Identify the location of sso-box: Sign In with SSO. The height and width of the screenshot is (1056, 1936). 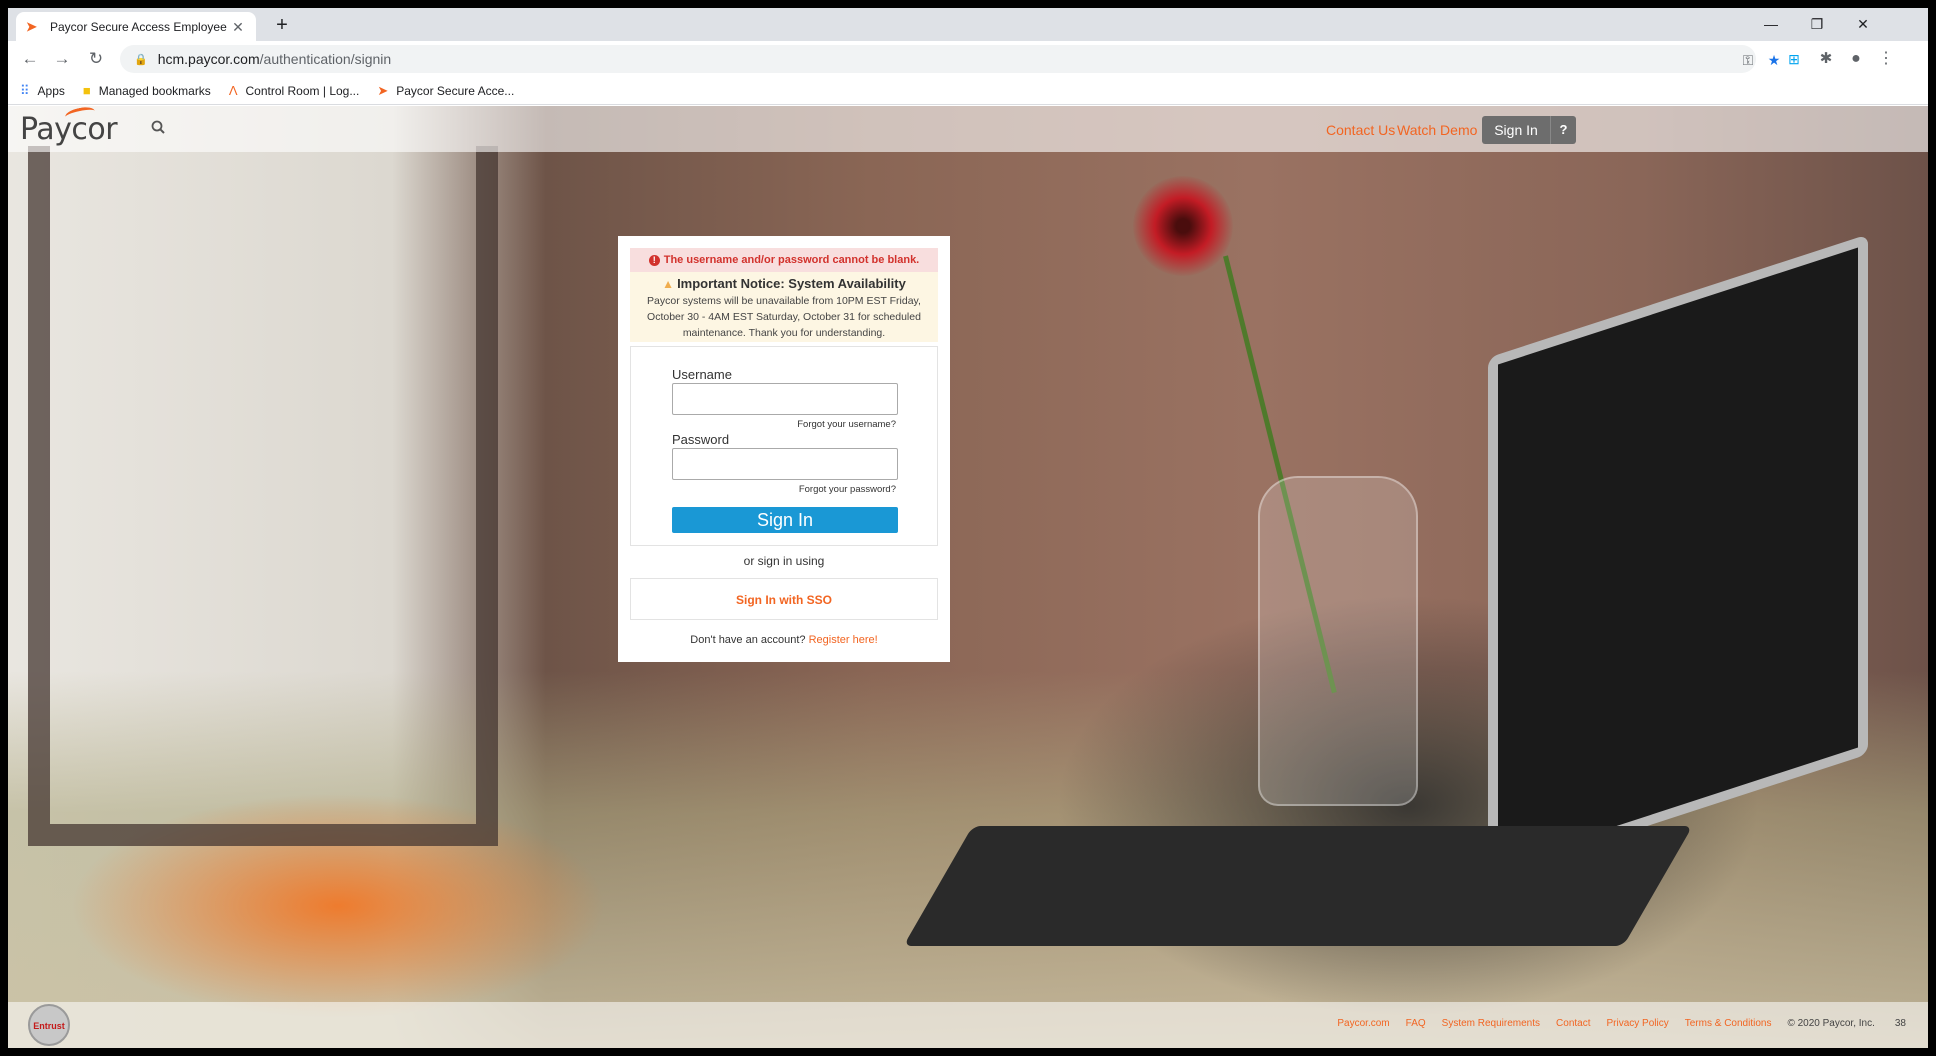
(784, 599).